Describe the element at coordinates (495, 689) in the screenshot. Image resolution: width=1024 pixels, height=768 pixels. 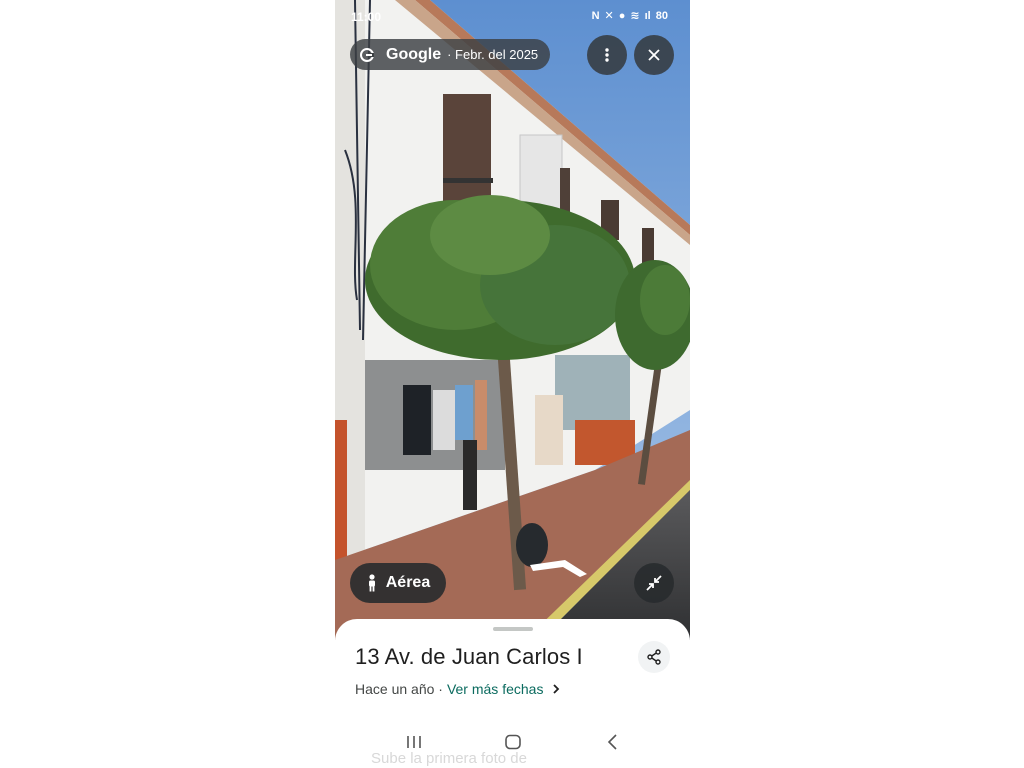
I see `more-dates-link: Ver más fechas` at that location.